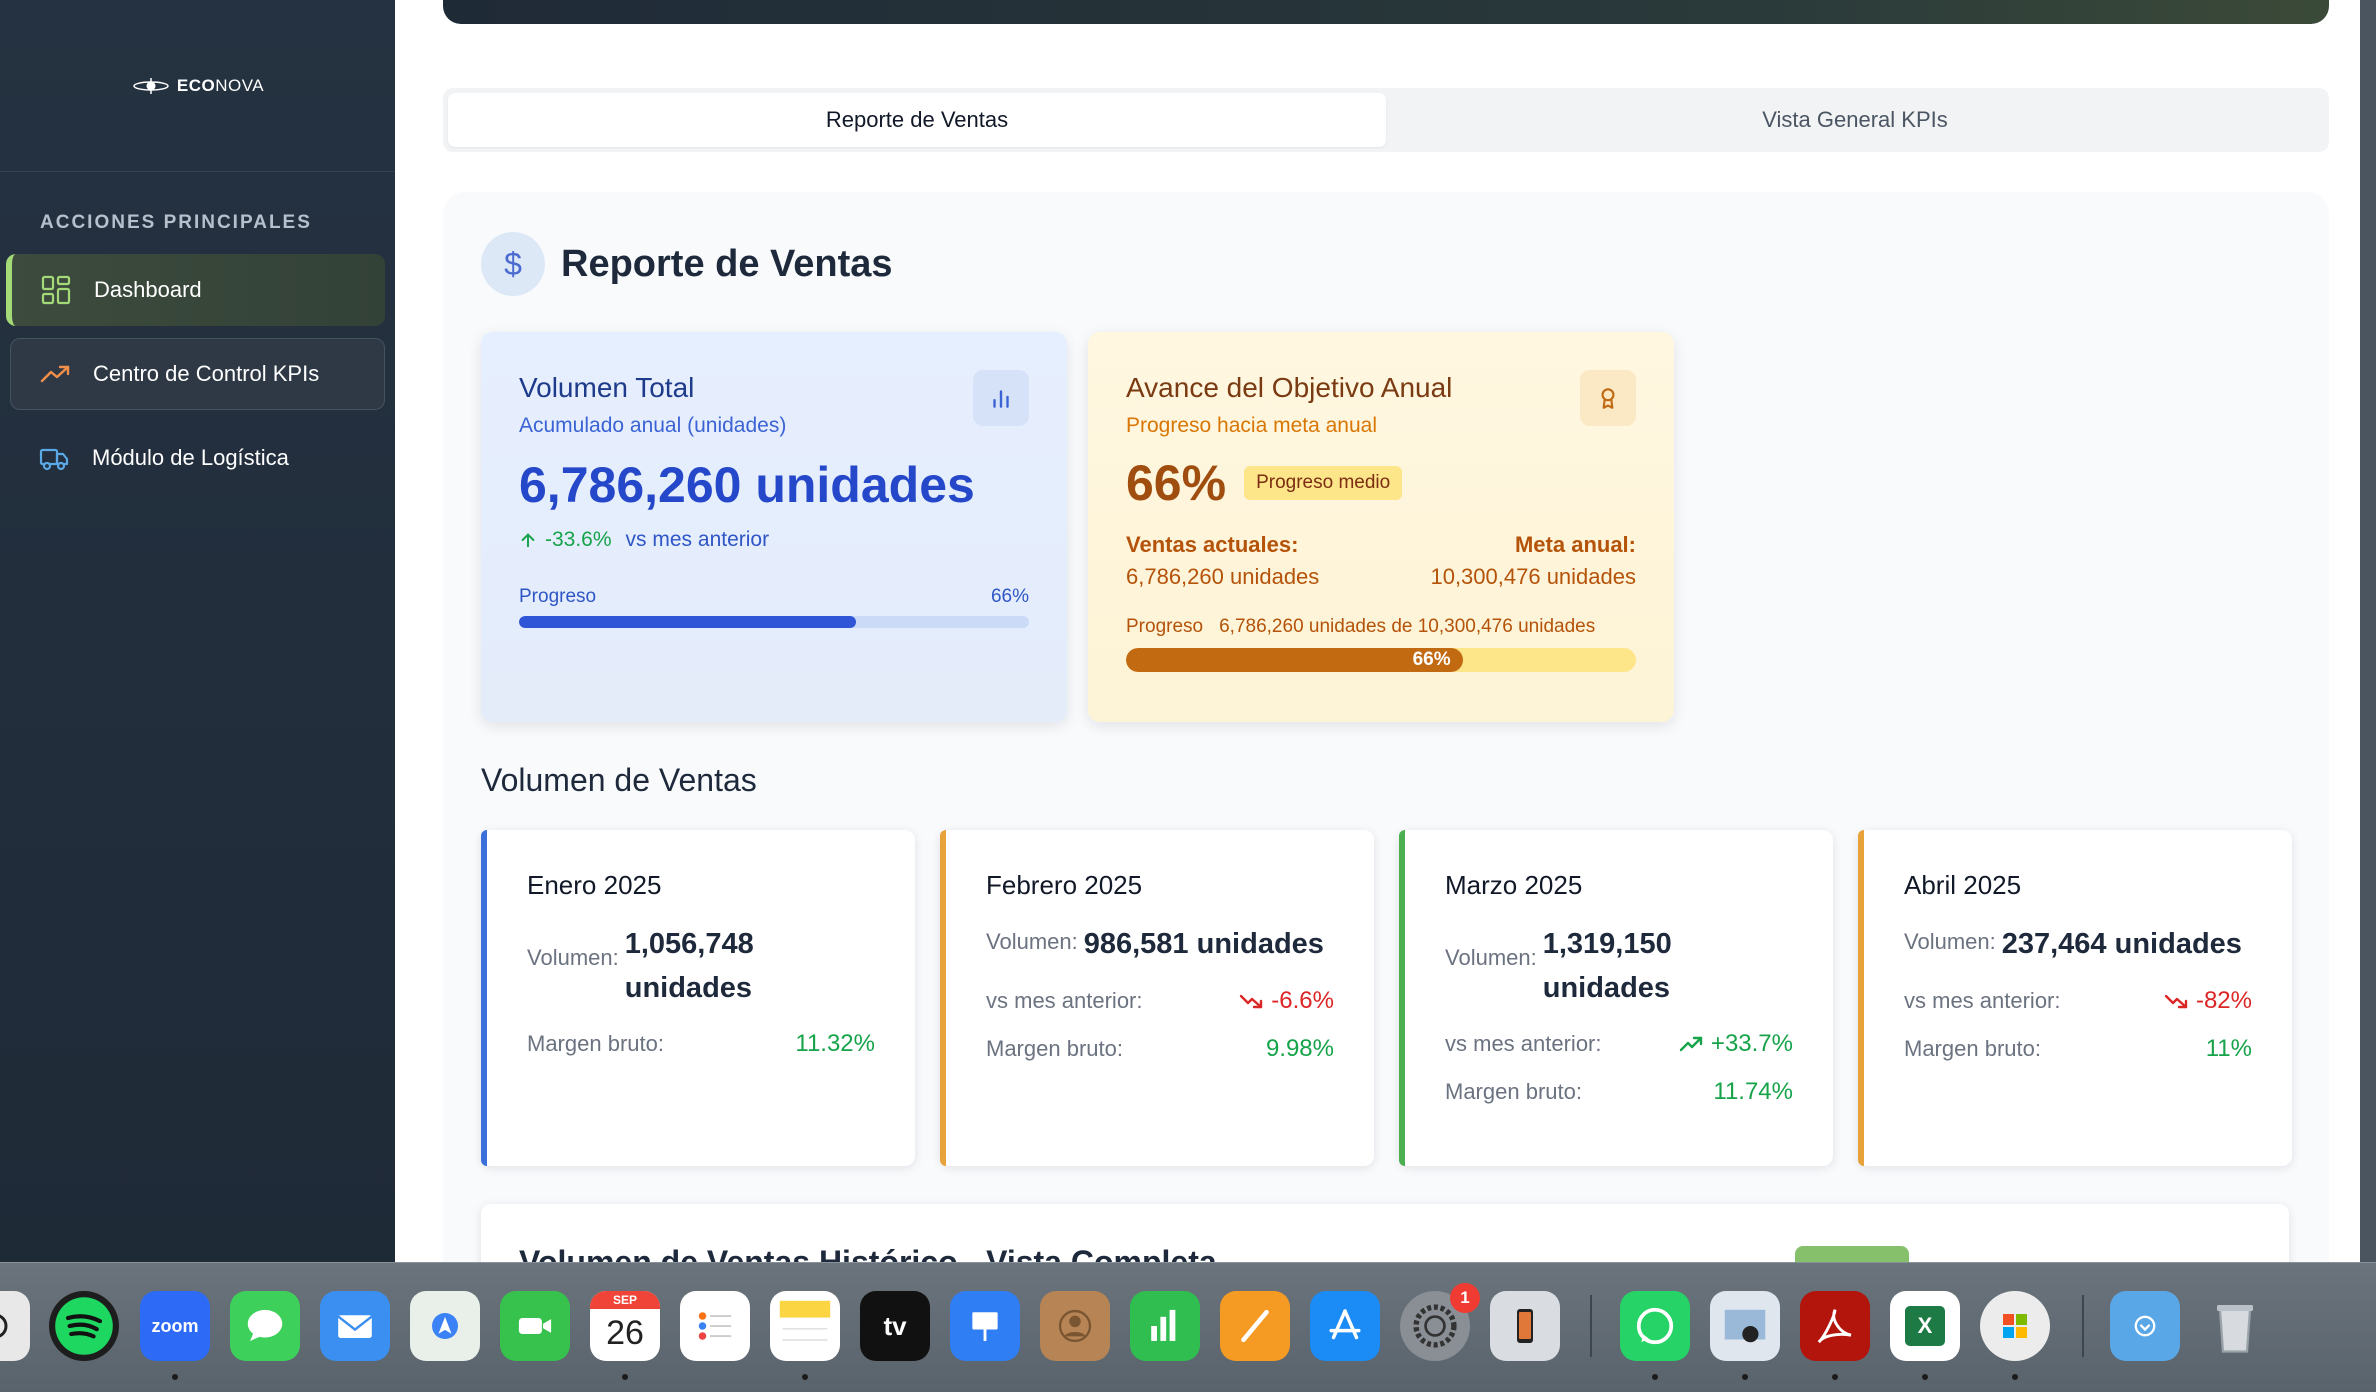 Image resolution: width=2376 pixels, height=1392 pixels. I want to click on volume-row: Volumen: 237,464 unidades, so click(2078, 945).